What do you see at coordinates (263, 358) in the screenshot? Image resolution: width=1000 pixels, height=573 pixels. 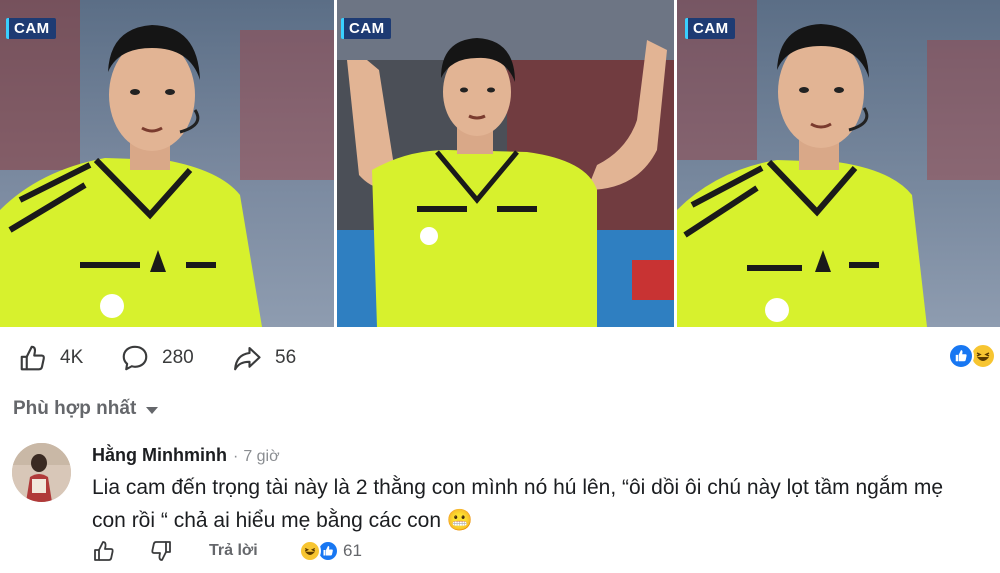 I see `share-button: 56` at bounding box center [263, 358].